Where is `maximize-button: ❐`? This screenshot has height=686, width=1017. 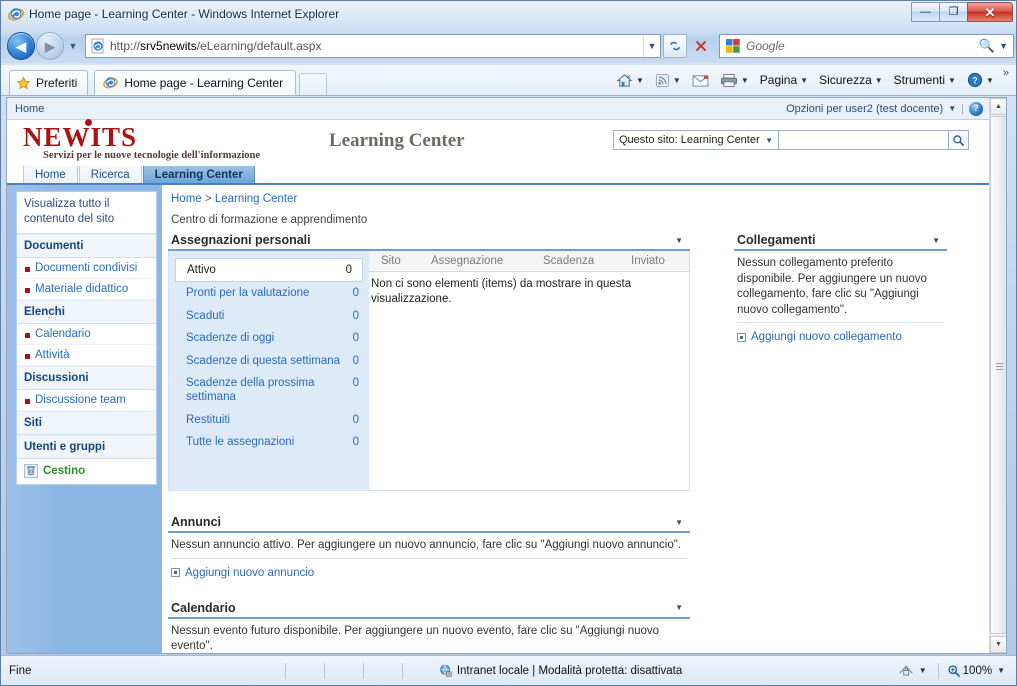
maximize-button: ❐ is located at coordinates (953, 12).